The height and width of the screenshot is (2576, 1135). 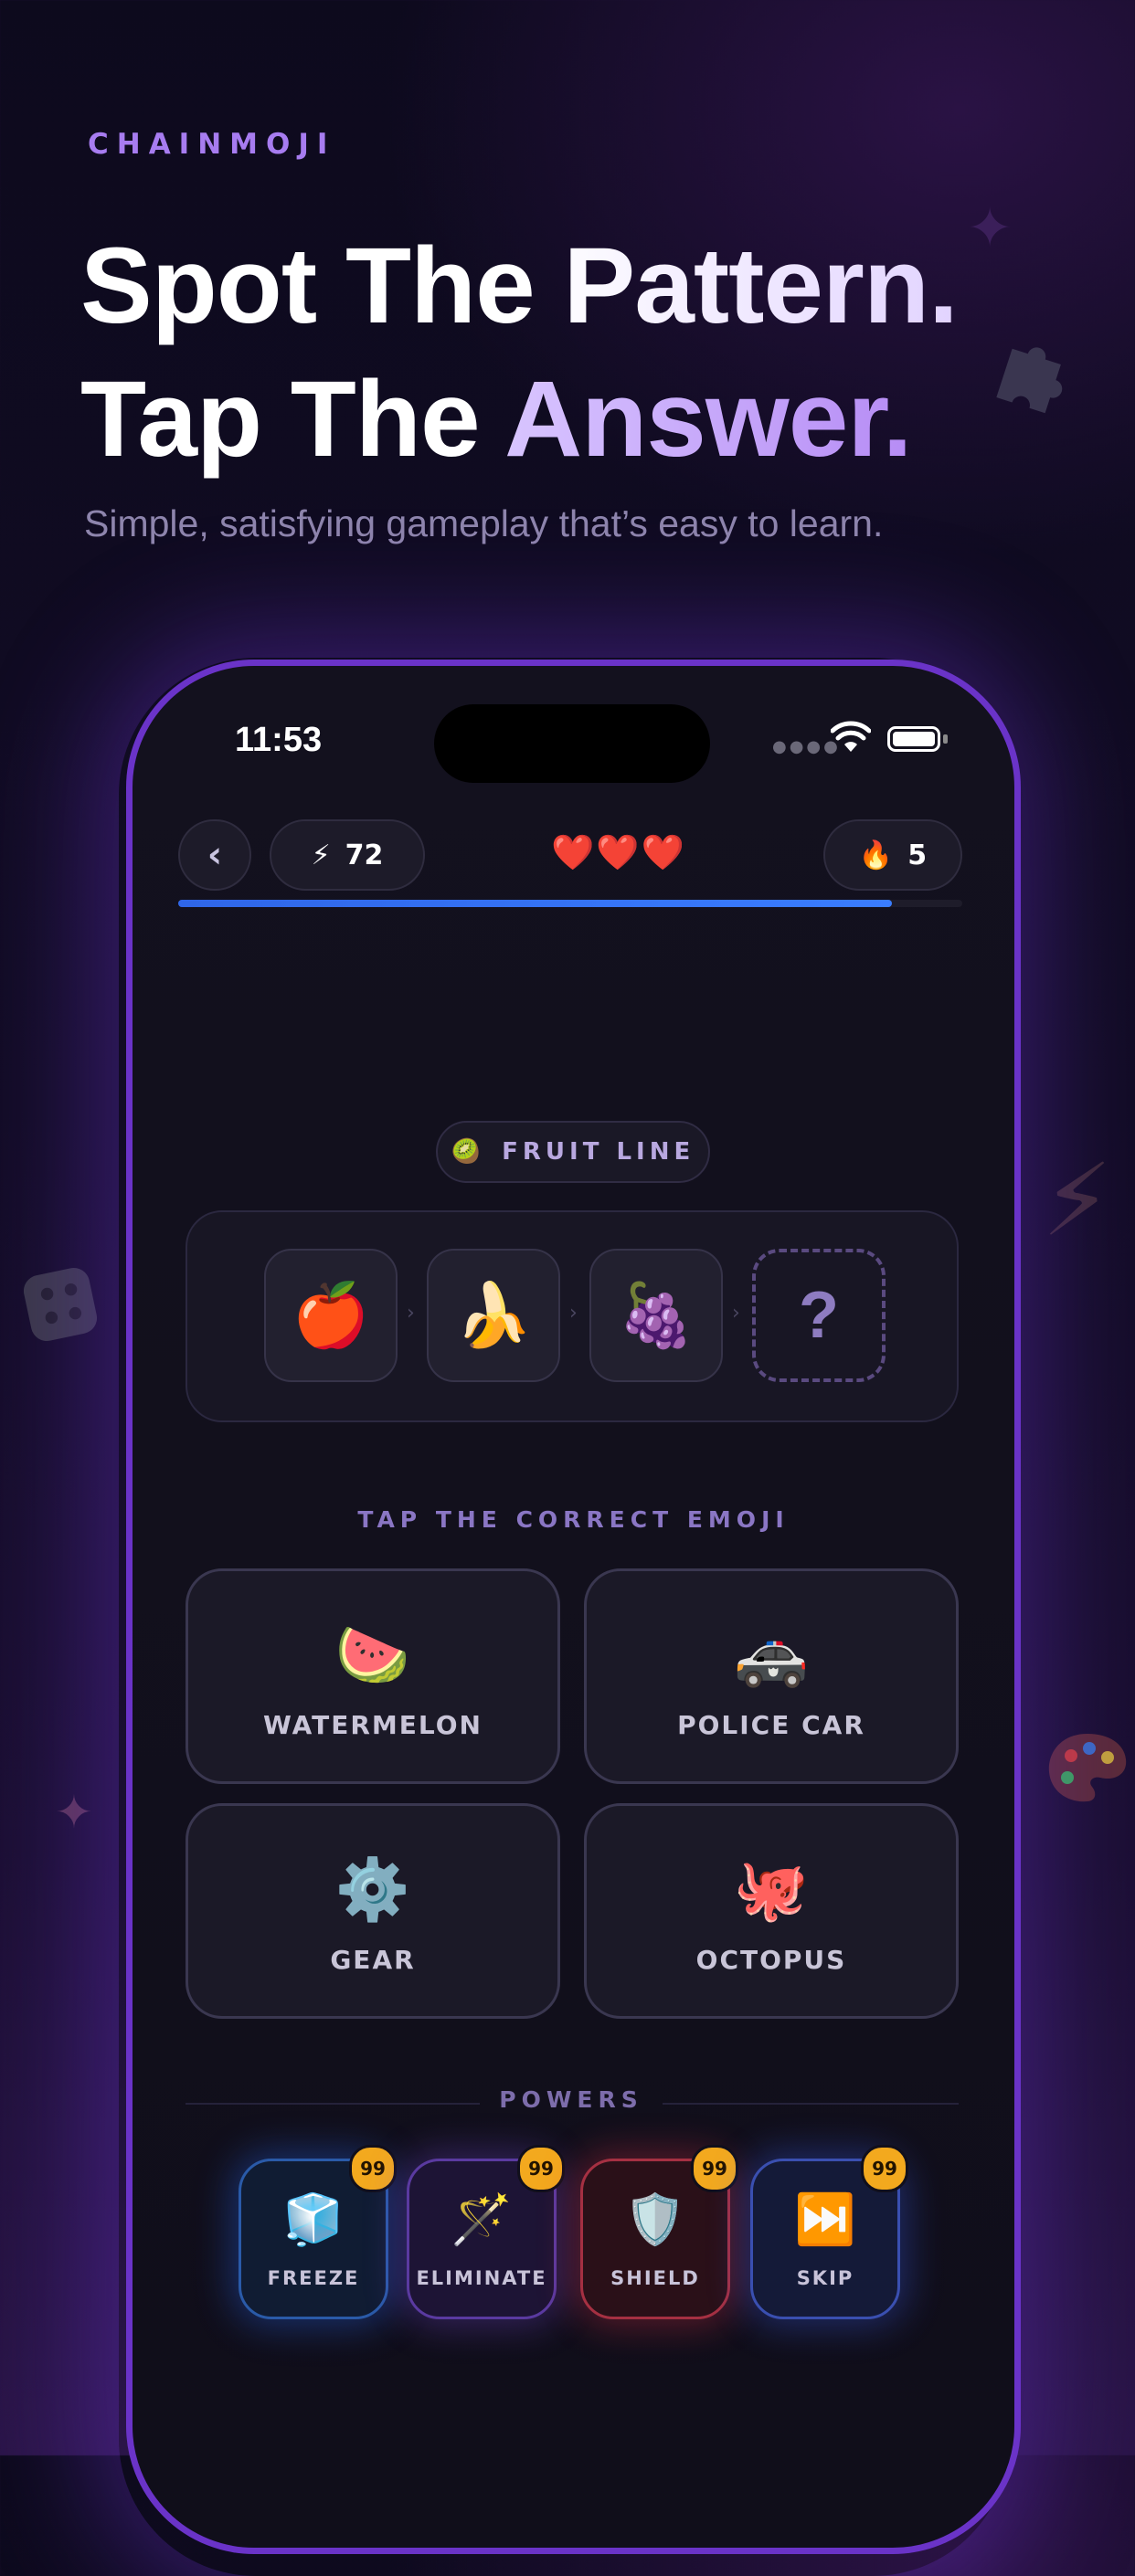 What do you see at coordinates (583, 286) in the screenshot?
I see `headline-line-1: Spot The Pattern.` at bounding box center [583, 286].